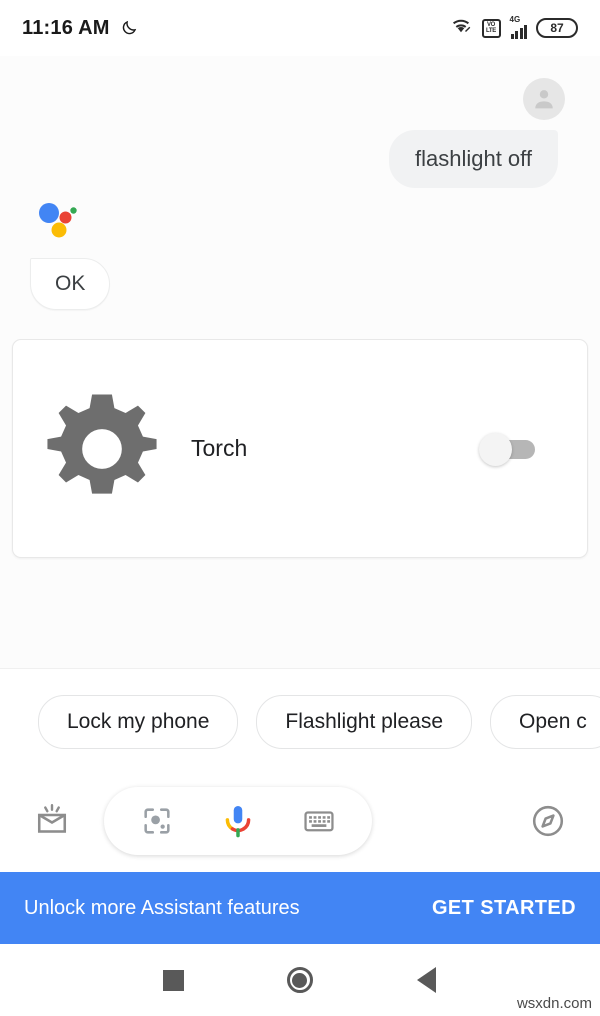 The width and height of the screenshot is (600, 1016). Describe the element at coordinates (59, 221) in the screenshot. I see `google-assistant-logo` at that location.